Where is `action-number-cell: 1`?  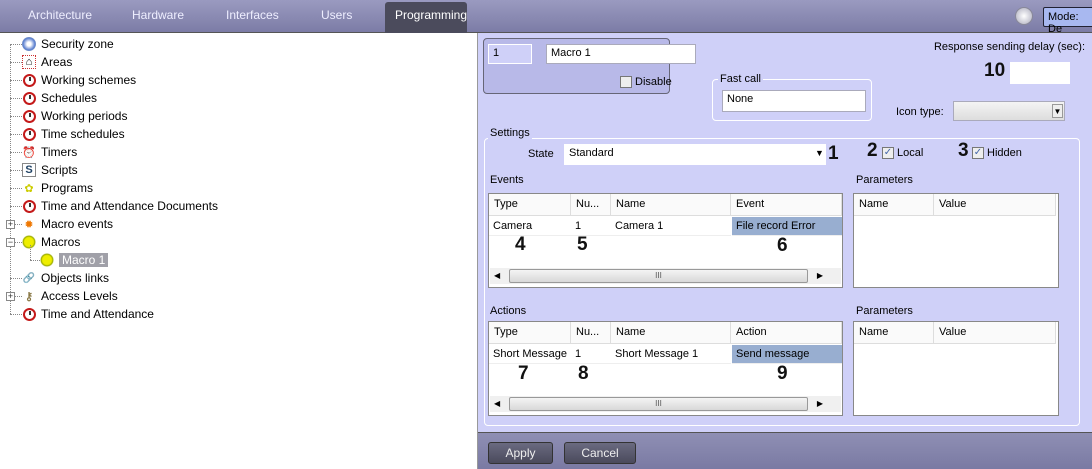 action-number-cell: 1 is located at coordinates (591, 354).